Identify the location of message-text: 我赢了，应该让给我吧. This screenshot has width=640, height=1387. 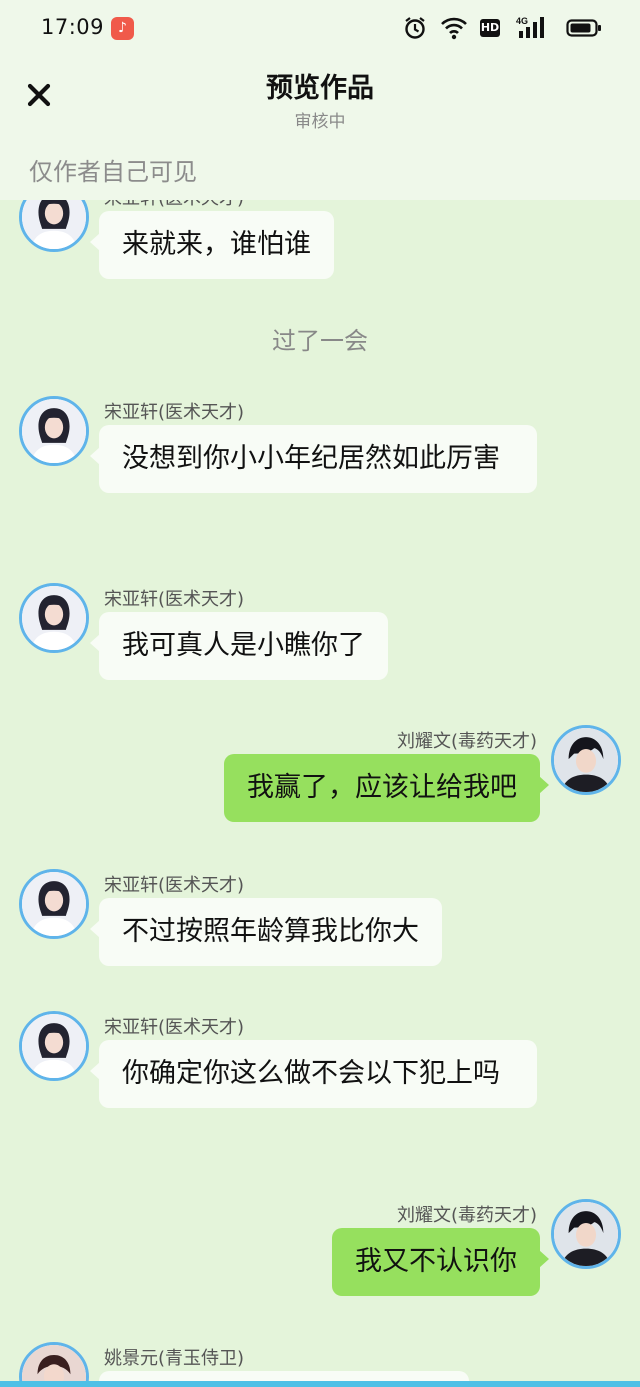
(382, 787).